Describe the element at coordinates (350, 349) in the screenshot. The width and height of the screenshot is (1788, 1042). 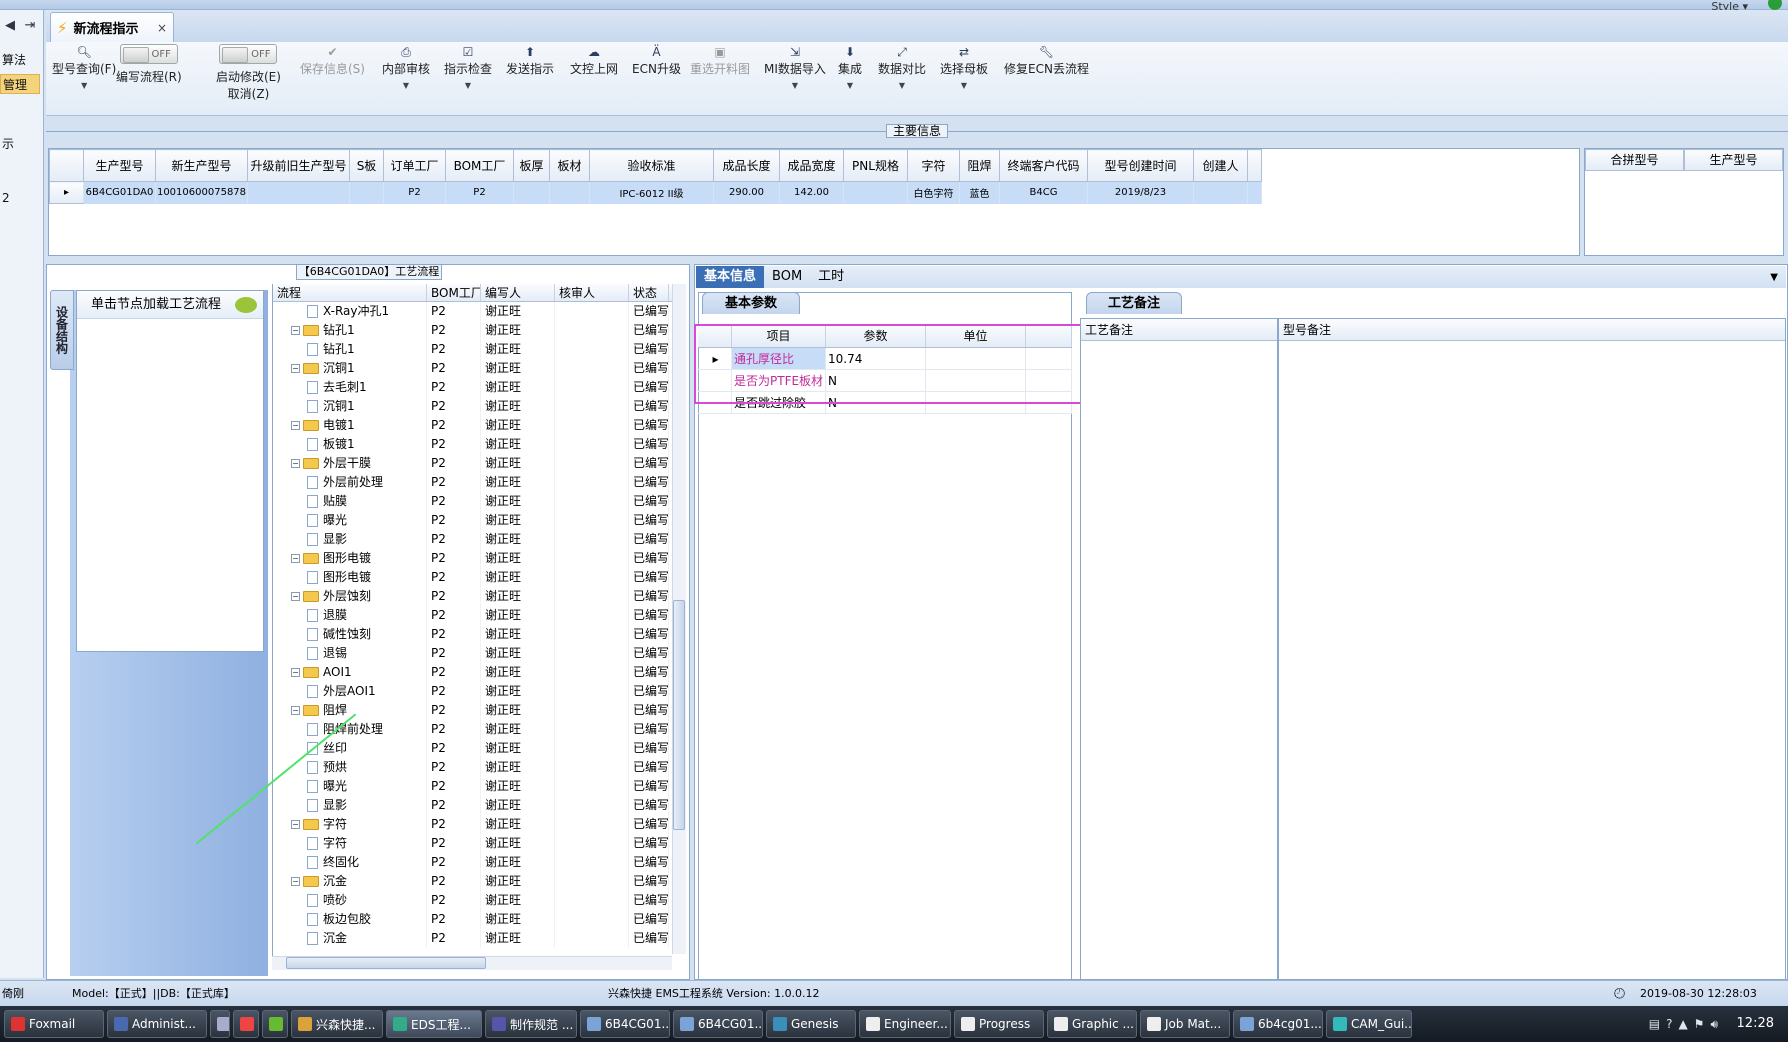
I see `tree-node: 钻孔1` at that location.